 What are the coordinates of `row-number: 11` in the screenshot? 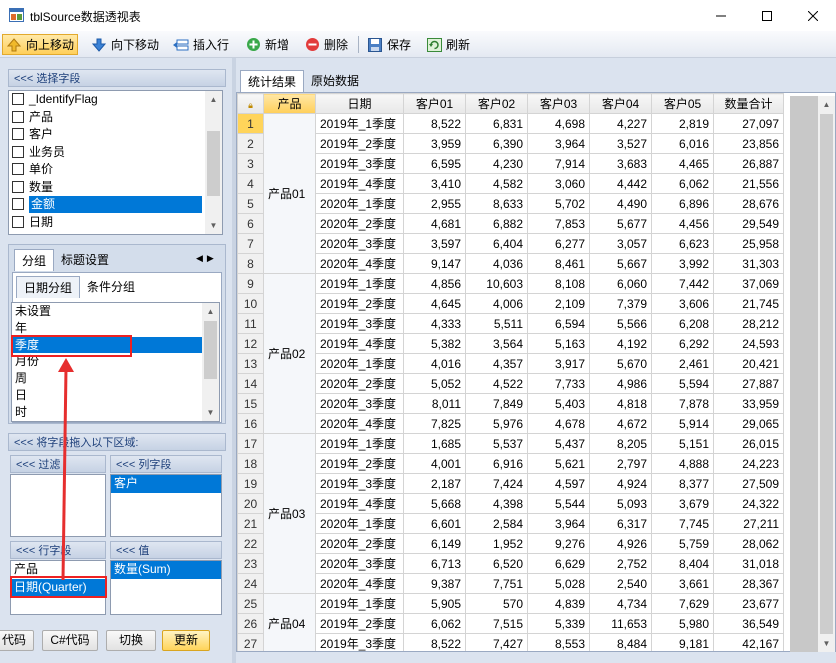 It's located at (250, 323).